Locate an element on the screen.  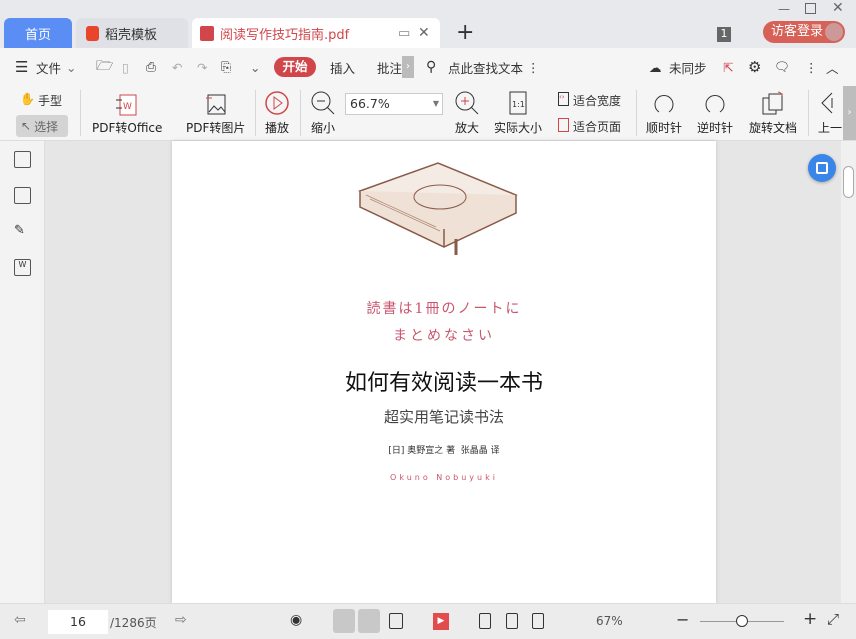
undo-icon: ↶ is located at coordinates (177, 67).